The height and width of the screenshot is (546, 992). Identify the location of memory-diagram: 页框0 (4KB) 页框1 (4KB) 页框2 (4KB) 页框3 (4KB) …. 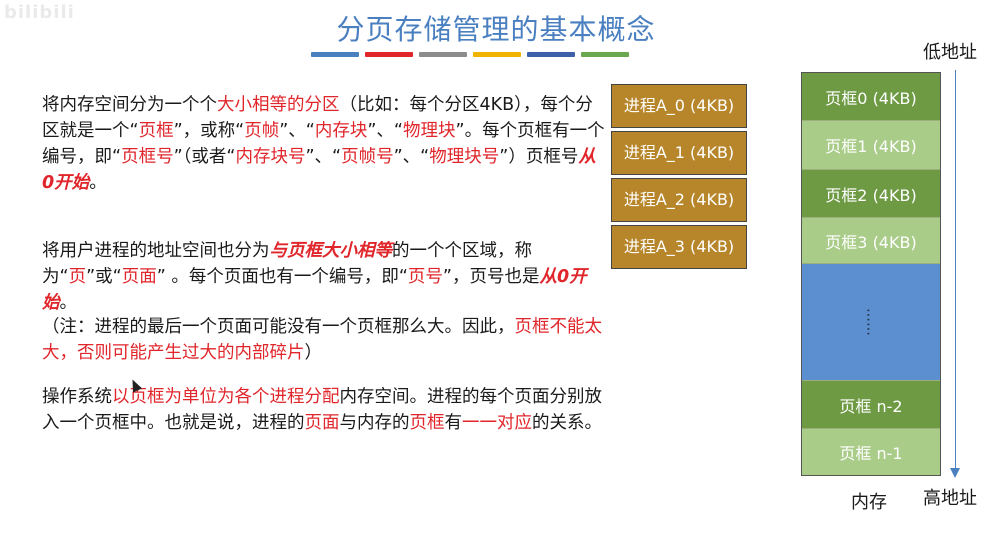
(871, 274).